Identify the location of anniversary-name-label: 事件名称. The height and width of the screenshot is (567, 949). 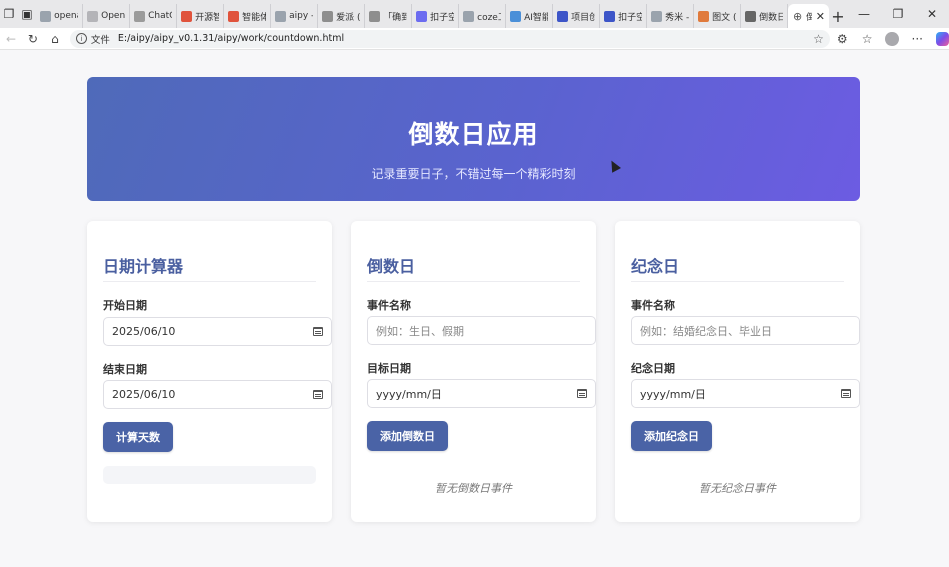
(653, 305).